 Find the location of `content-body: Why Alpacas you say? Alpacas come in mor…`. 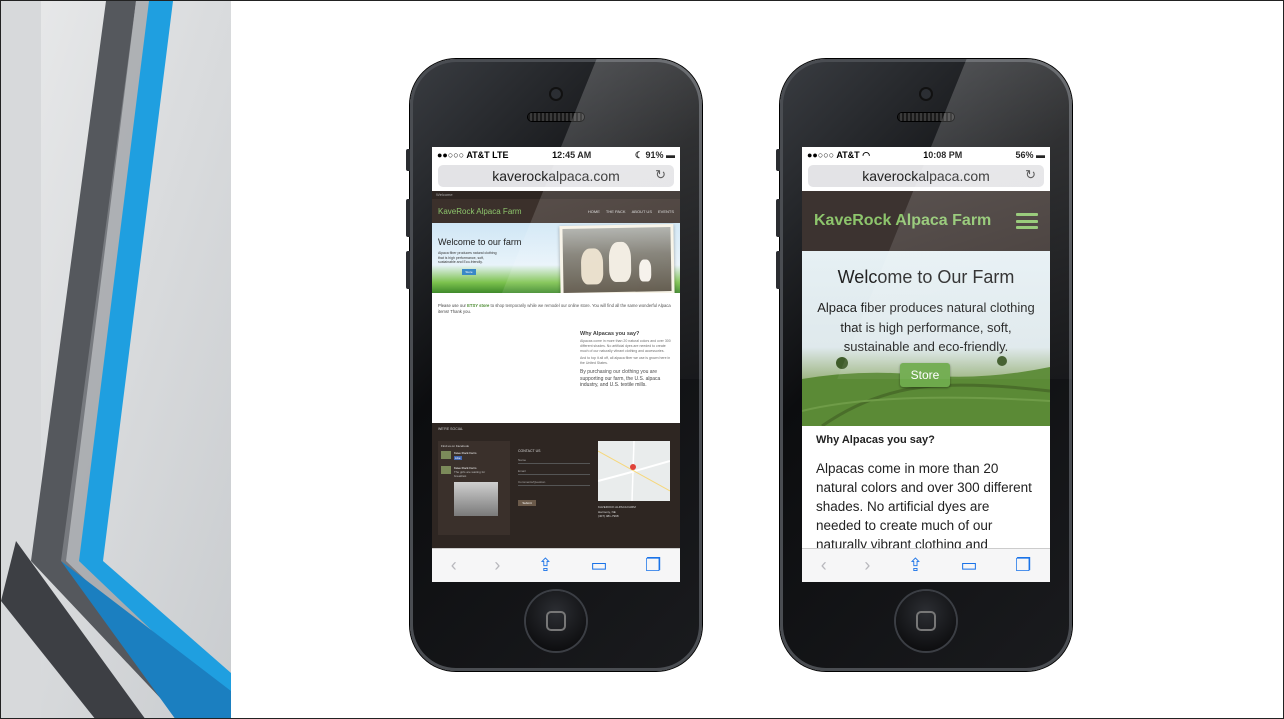

content-body: Why Alpacas you say? Alpacas come in mor… is located at coordinates (926, 487).